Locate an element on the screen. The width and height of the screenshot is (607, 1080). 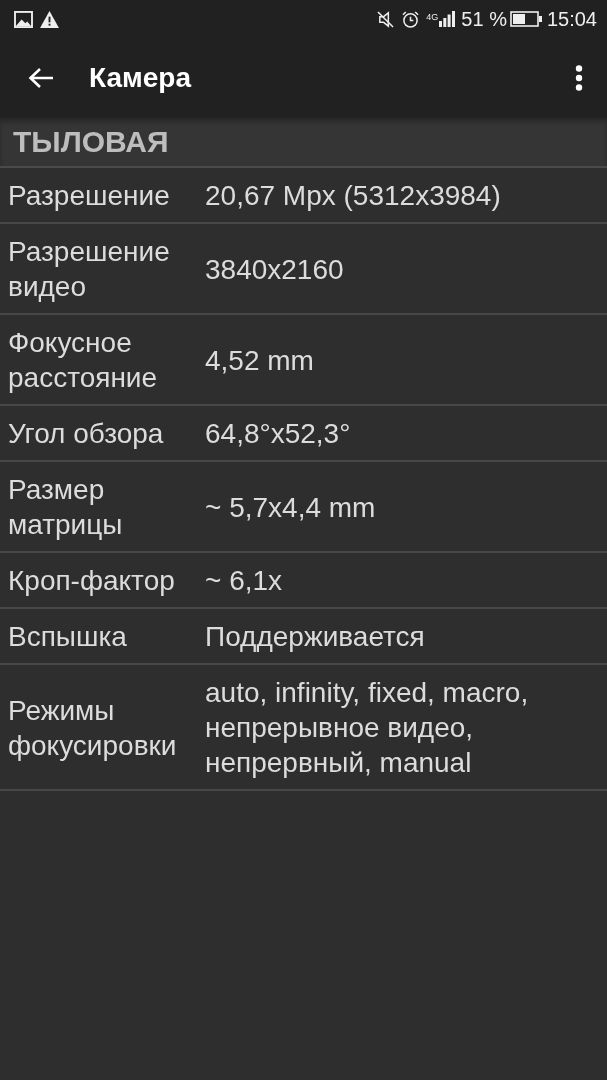
spec-label: Кроп-фактор is located at coordinates (91, 581).